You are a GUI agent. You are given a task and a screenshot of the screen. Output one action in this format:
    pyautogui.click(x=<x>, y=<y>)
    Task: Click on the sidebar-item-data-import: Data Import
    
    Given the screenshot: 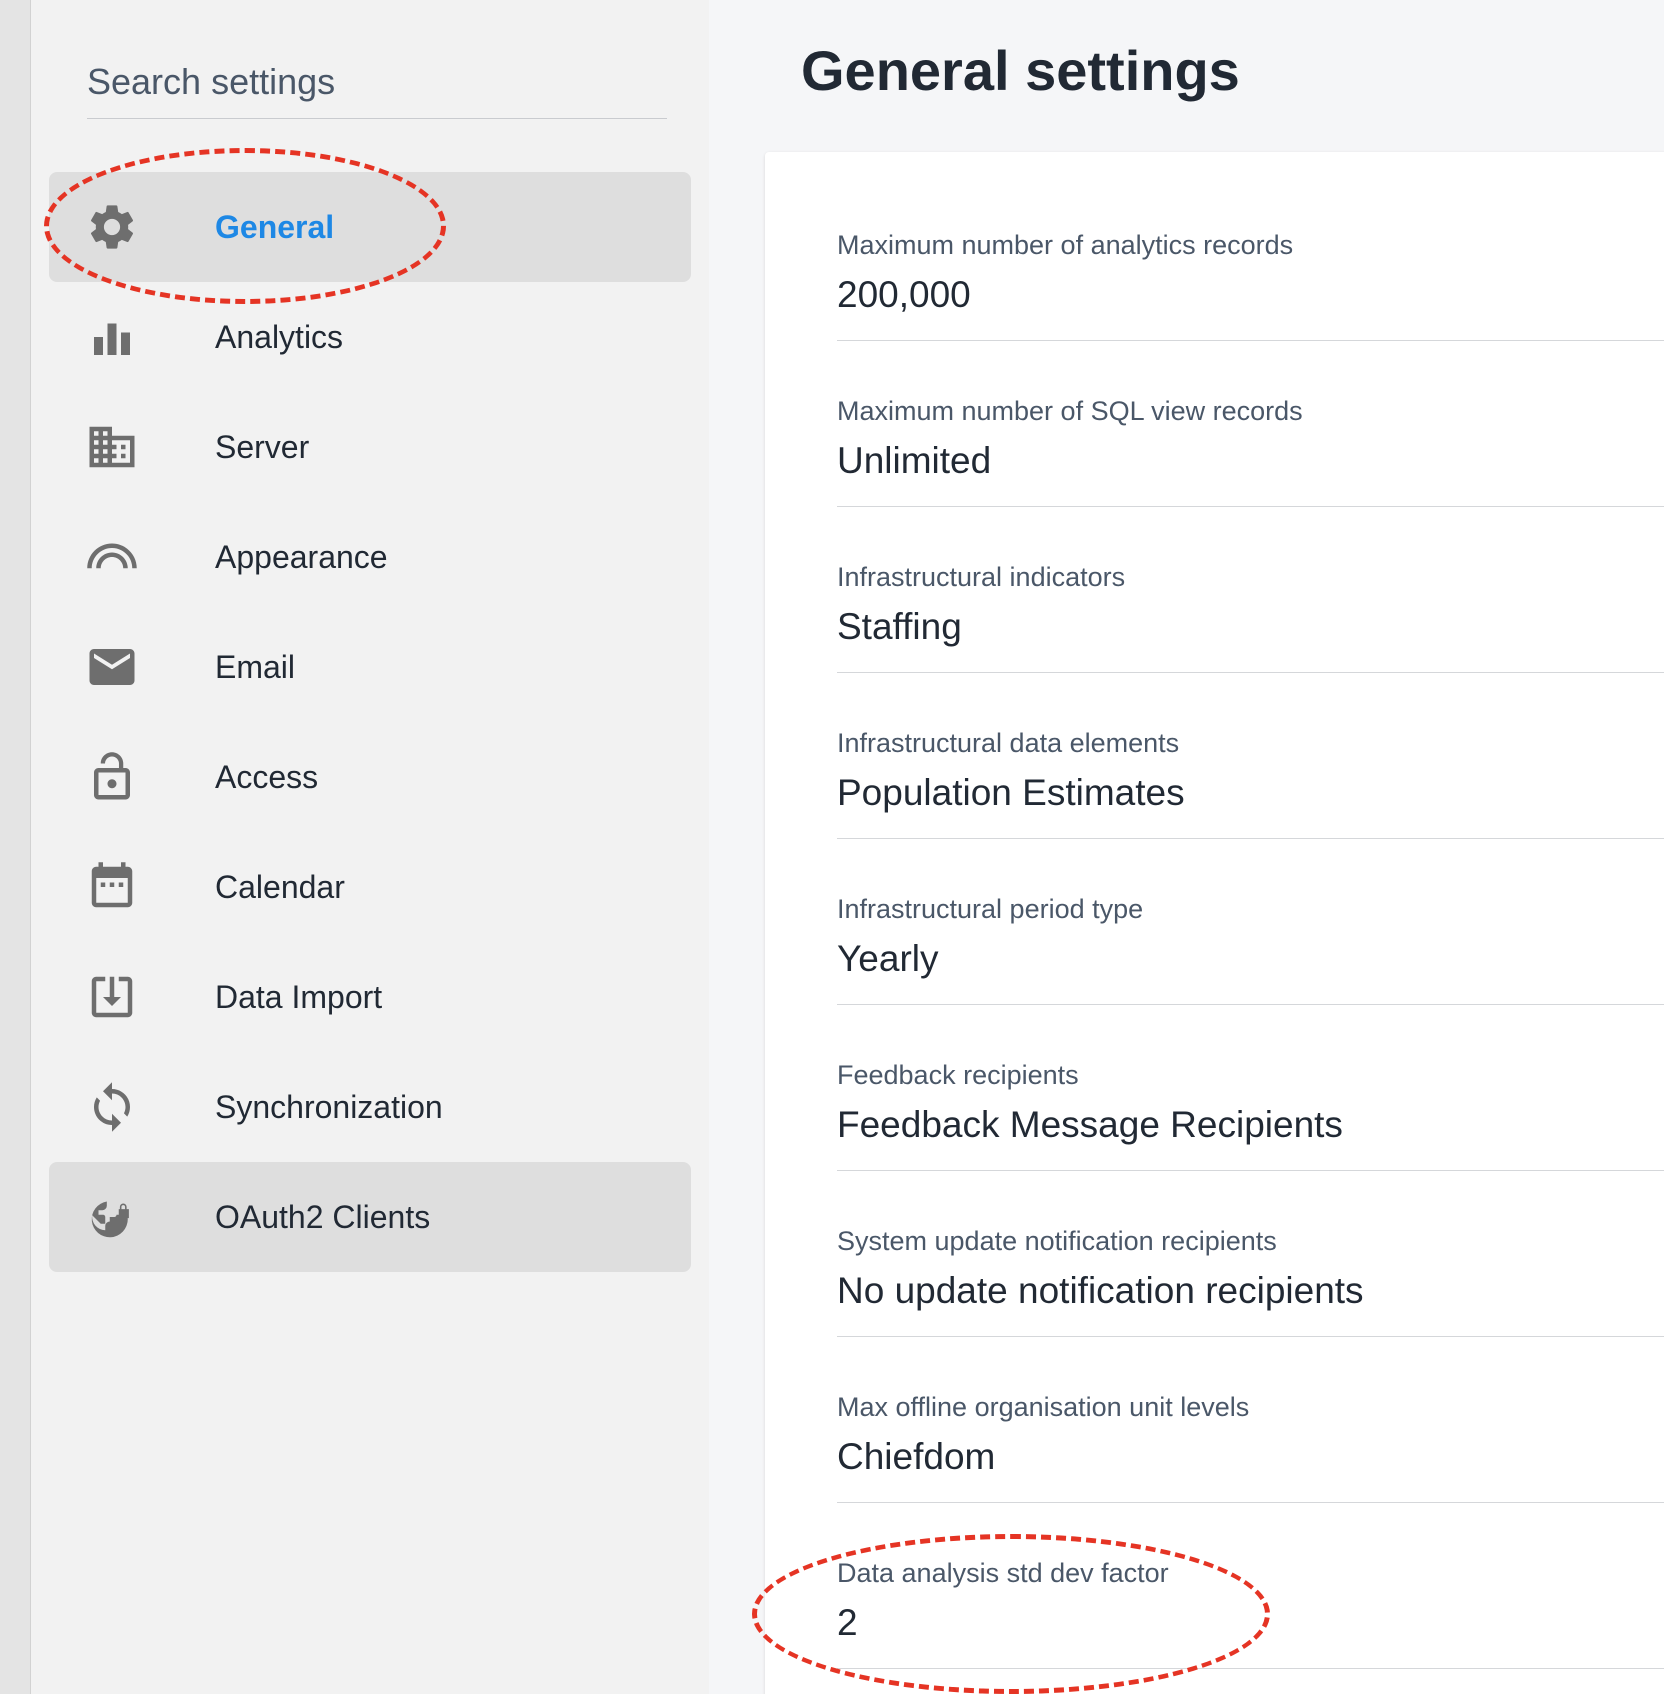 What is the action you would take?
    pyautogui.click(x=370, y=997)
    